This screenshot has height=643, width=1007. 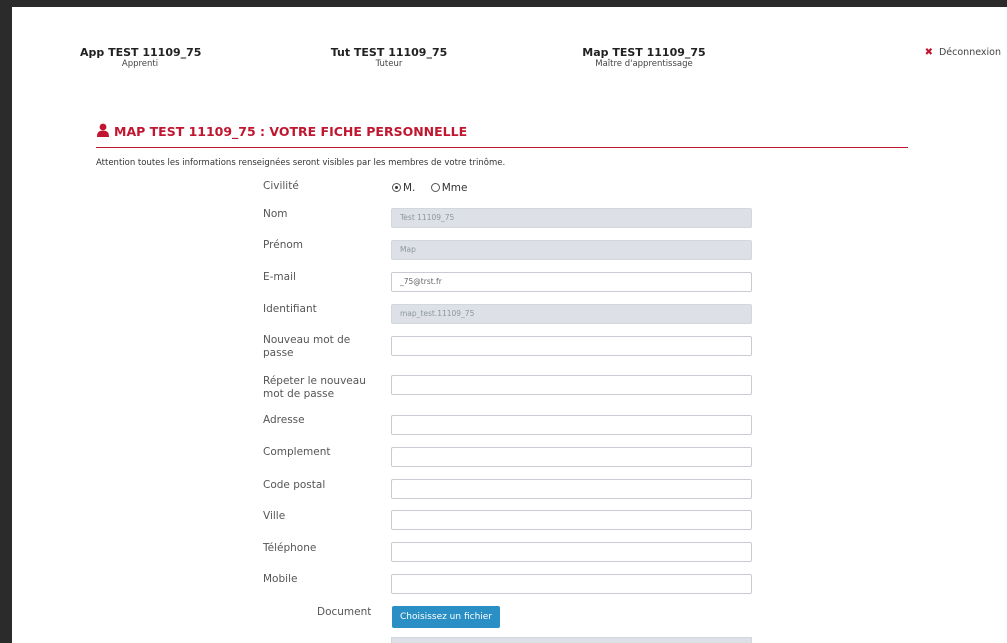 I want to click on email-label: E-mail, so click(x=279, y=277).